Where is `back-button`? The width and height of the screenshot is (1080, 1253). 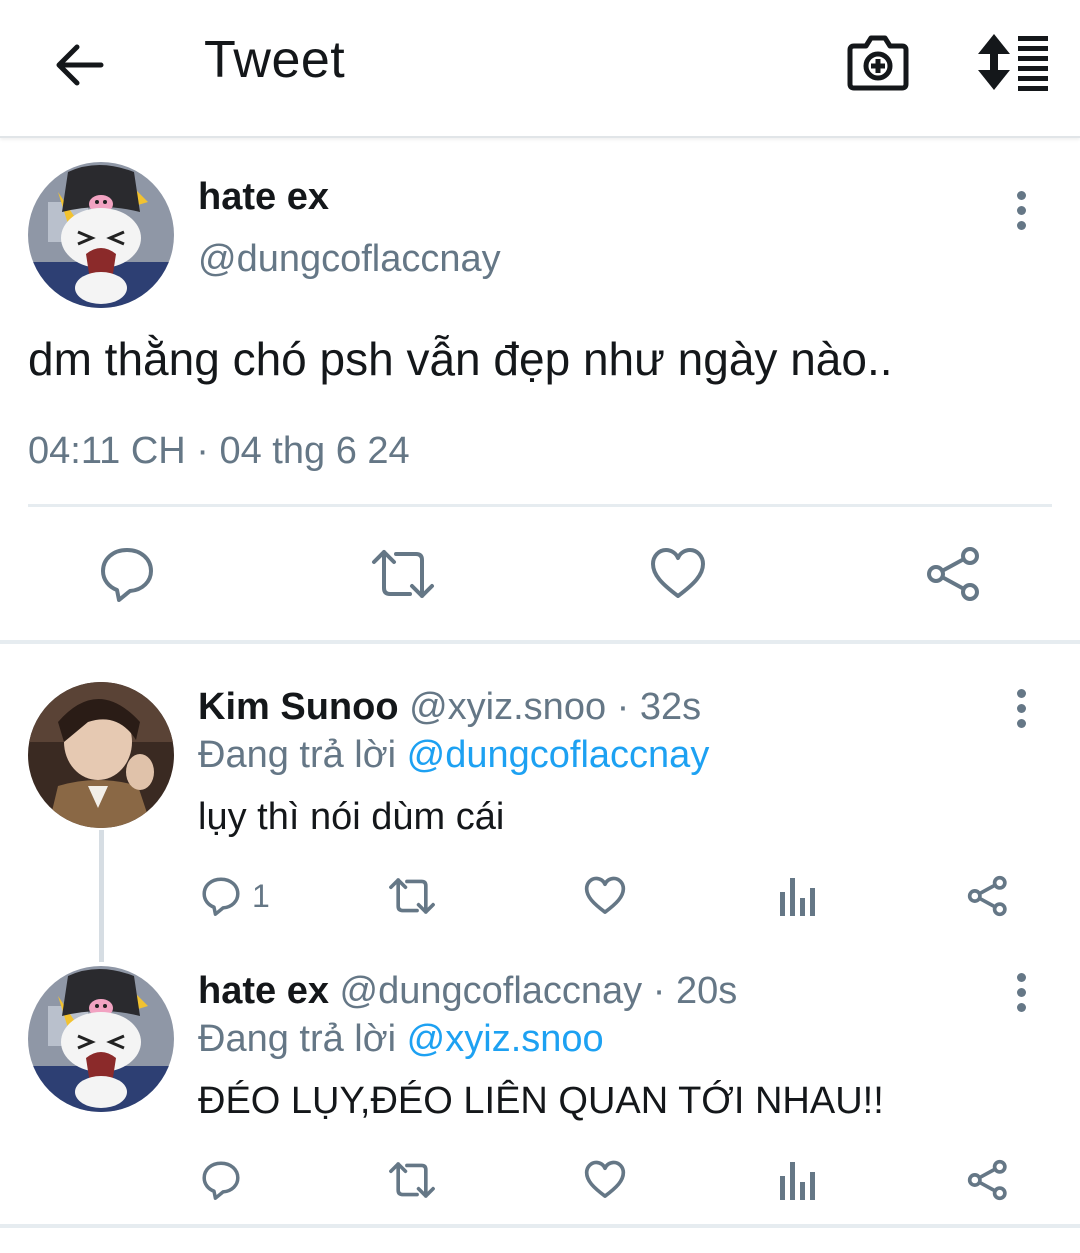 back-button is located at coordinates (79, 65).